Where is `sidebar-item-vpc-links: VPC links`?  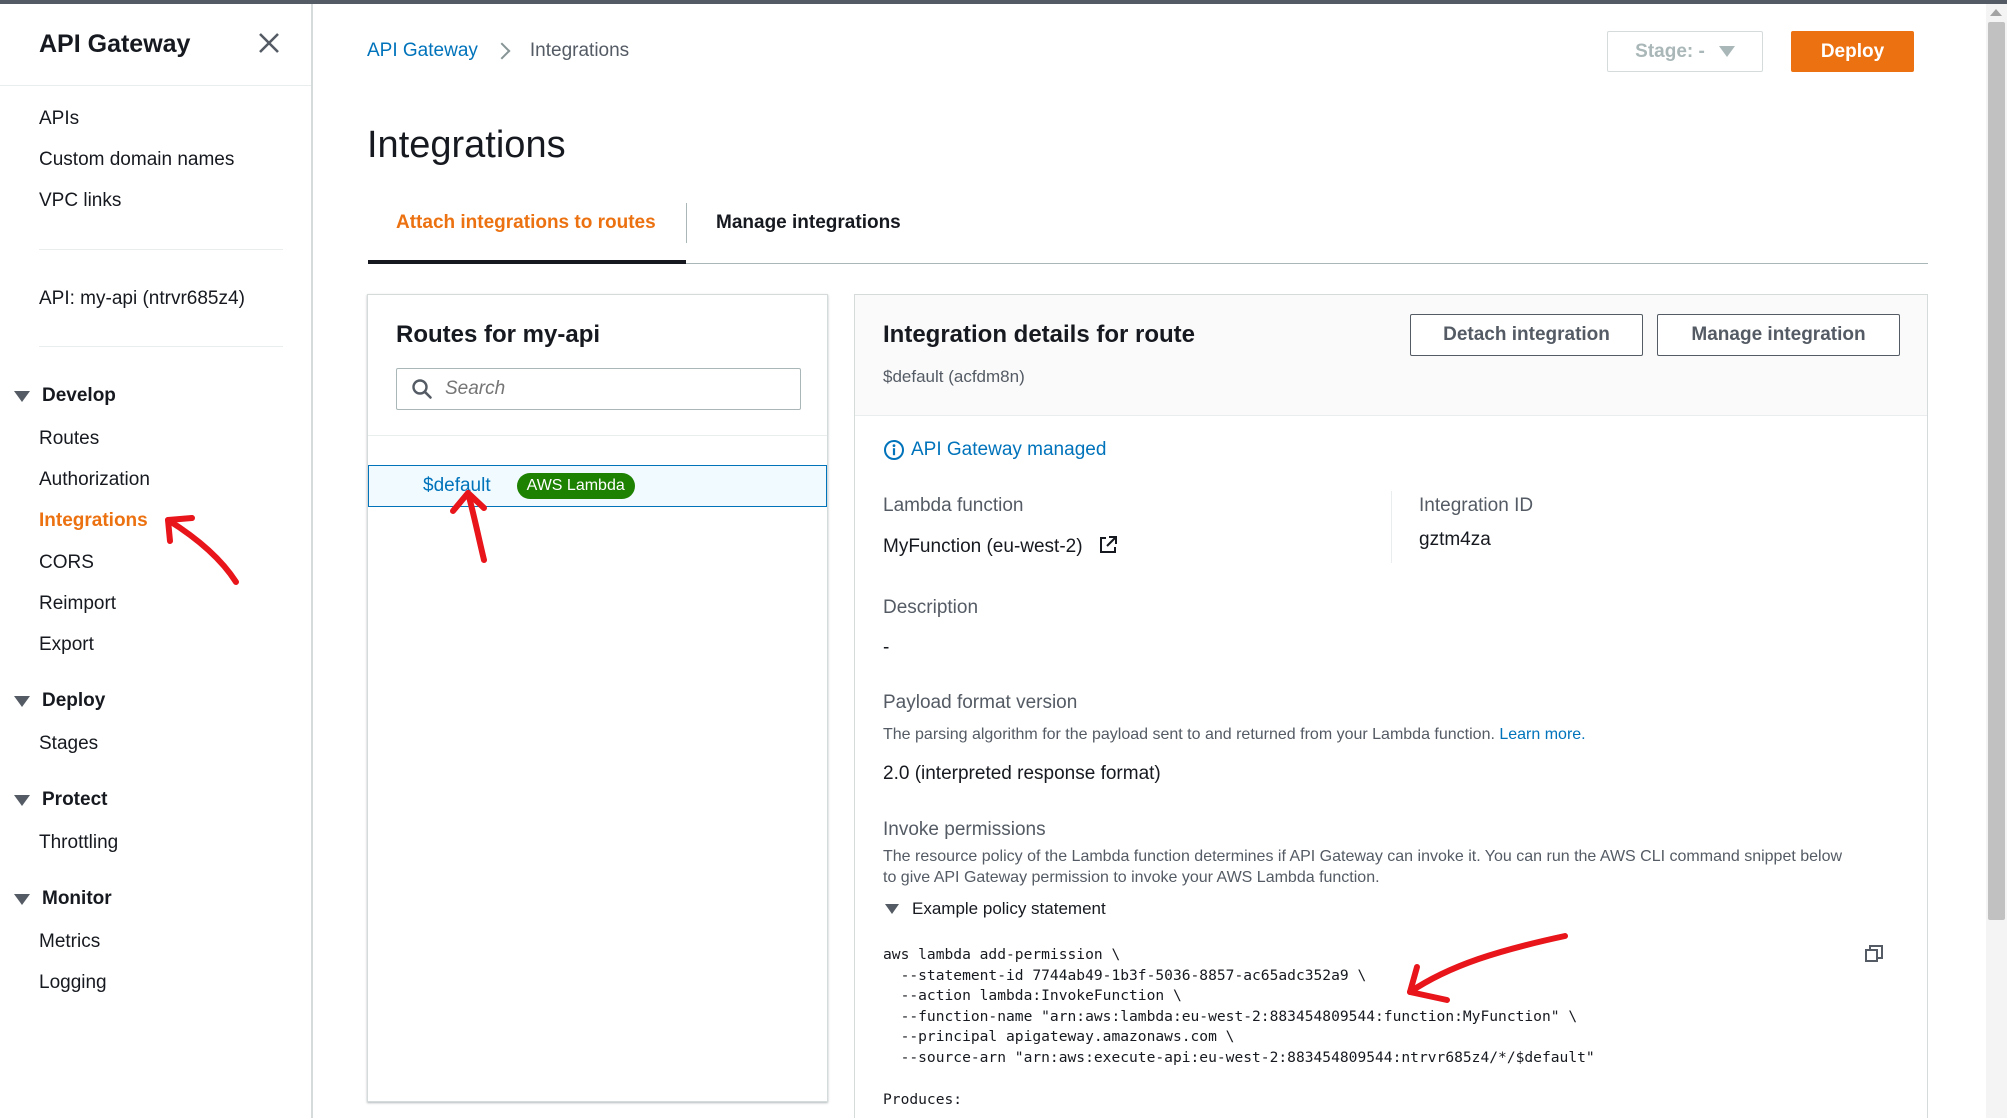 sidebar-item-vpc-links: VPC links is located at coordinates (80, 201).